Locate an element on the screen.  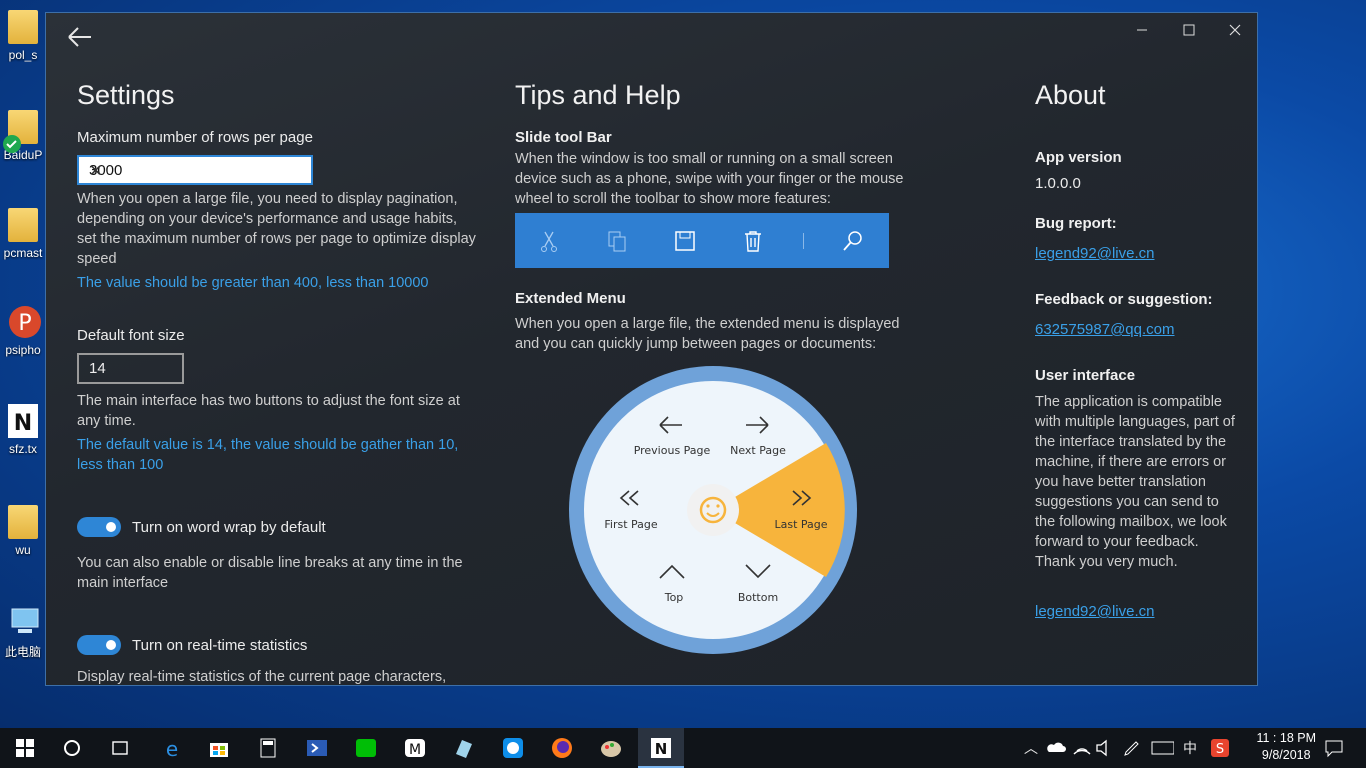
bottom-label: Bottom is located at coordinates (758, 597).